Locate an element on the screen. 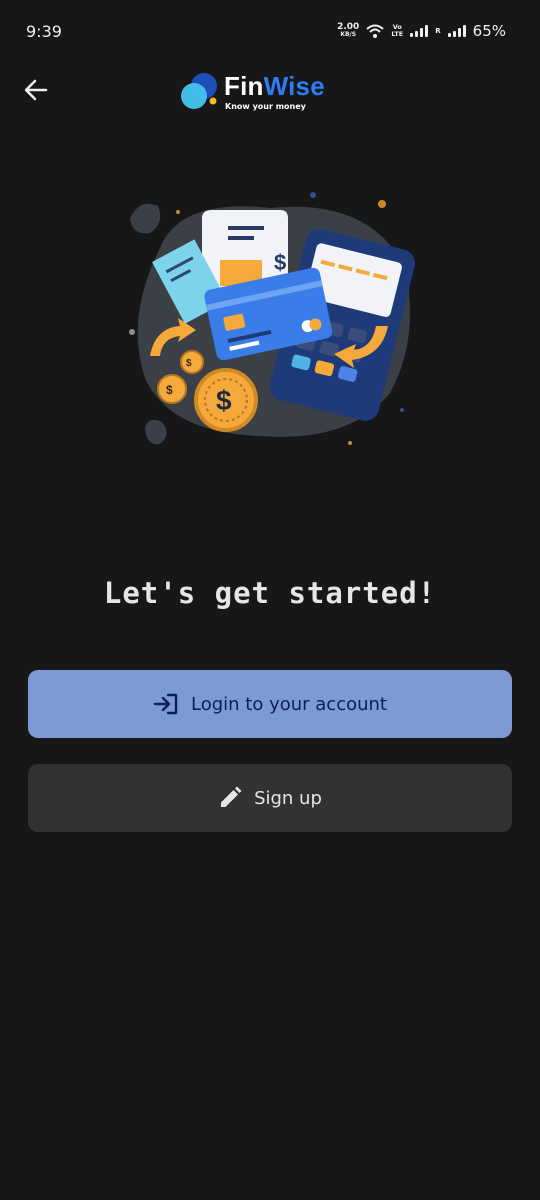 This screenshot has width=540, height=1200. volte-icon: Vo LTE is located at coordinates (397, 31).